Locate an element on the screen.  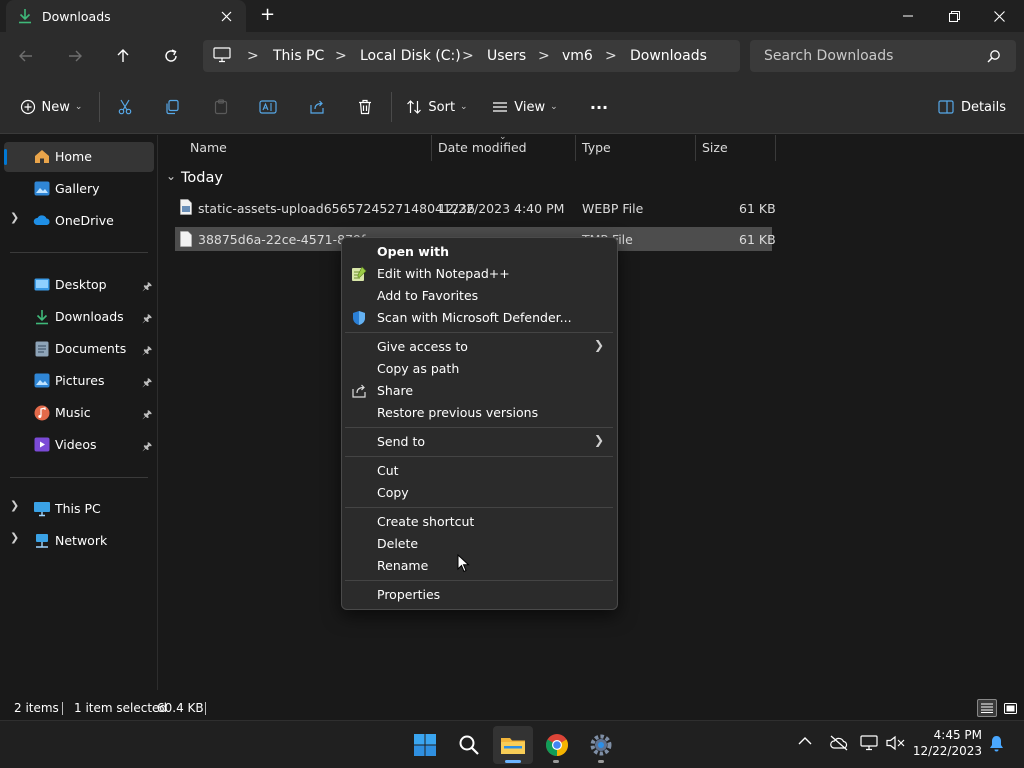
taskbar-search-button is located at coordinates (469, 745).